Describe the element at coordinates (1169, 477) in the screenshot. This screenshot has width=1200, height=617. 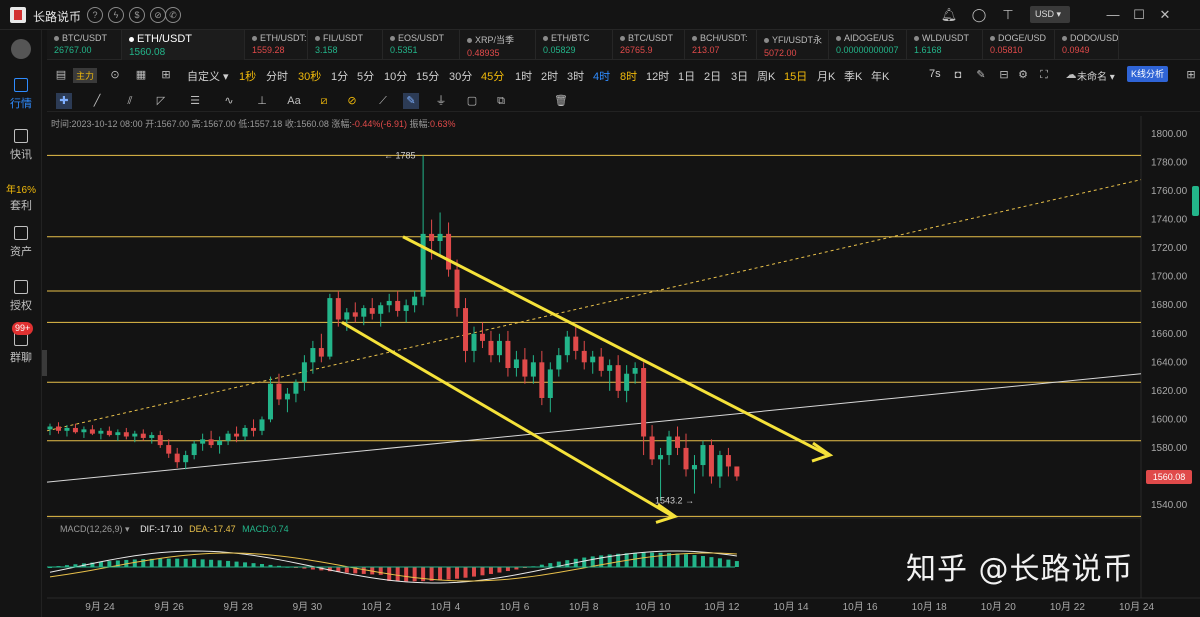
I see `current-price-tag: 1560.08` at that location.